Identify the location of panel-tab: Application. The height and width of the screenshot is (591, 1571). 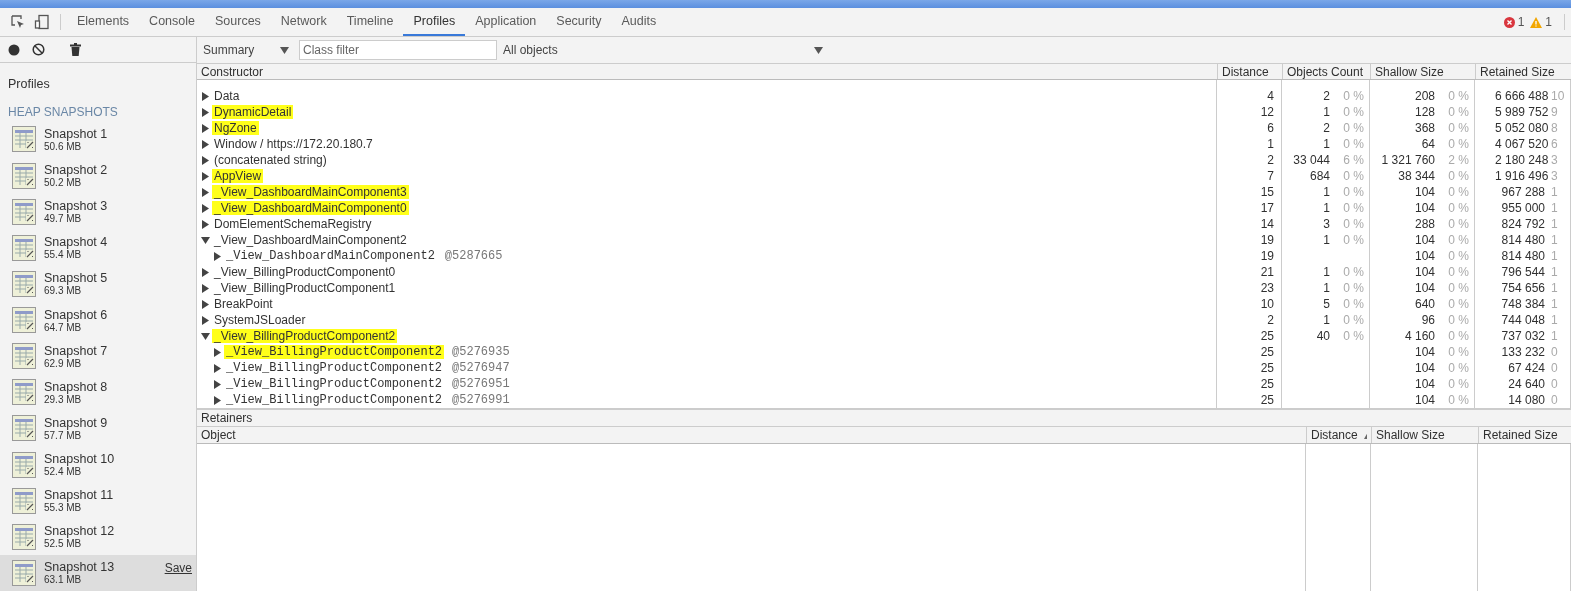
(506, 22).